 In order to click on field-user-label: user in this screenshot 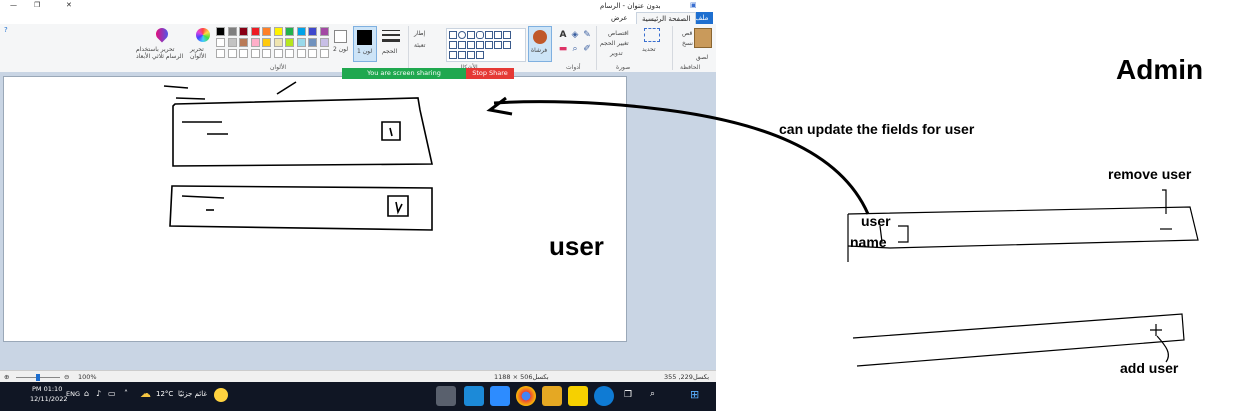, I will do `click(876, 221)`.